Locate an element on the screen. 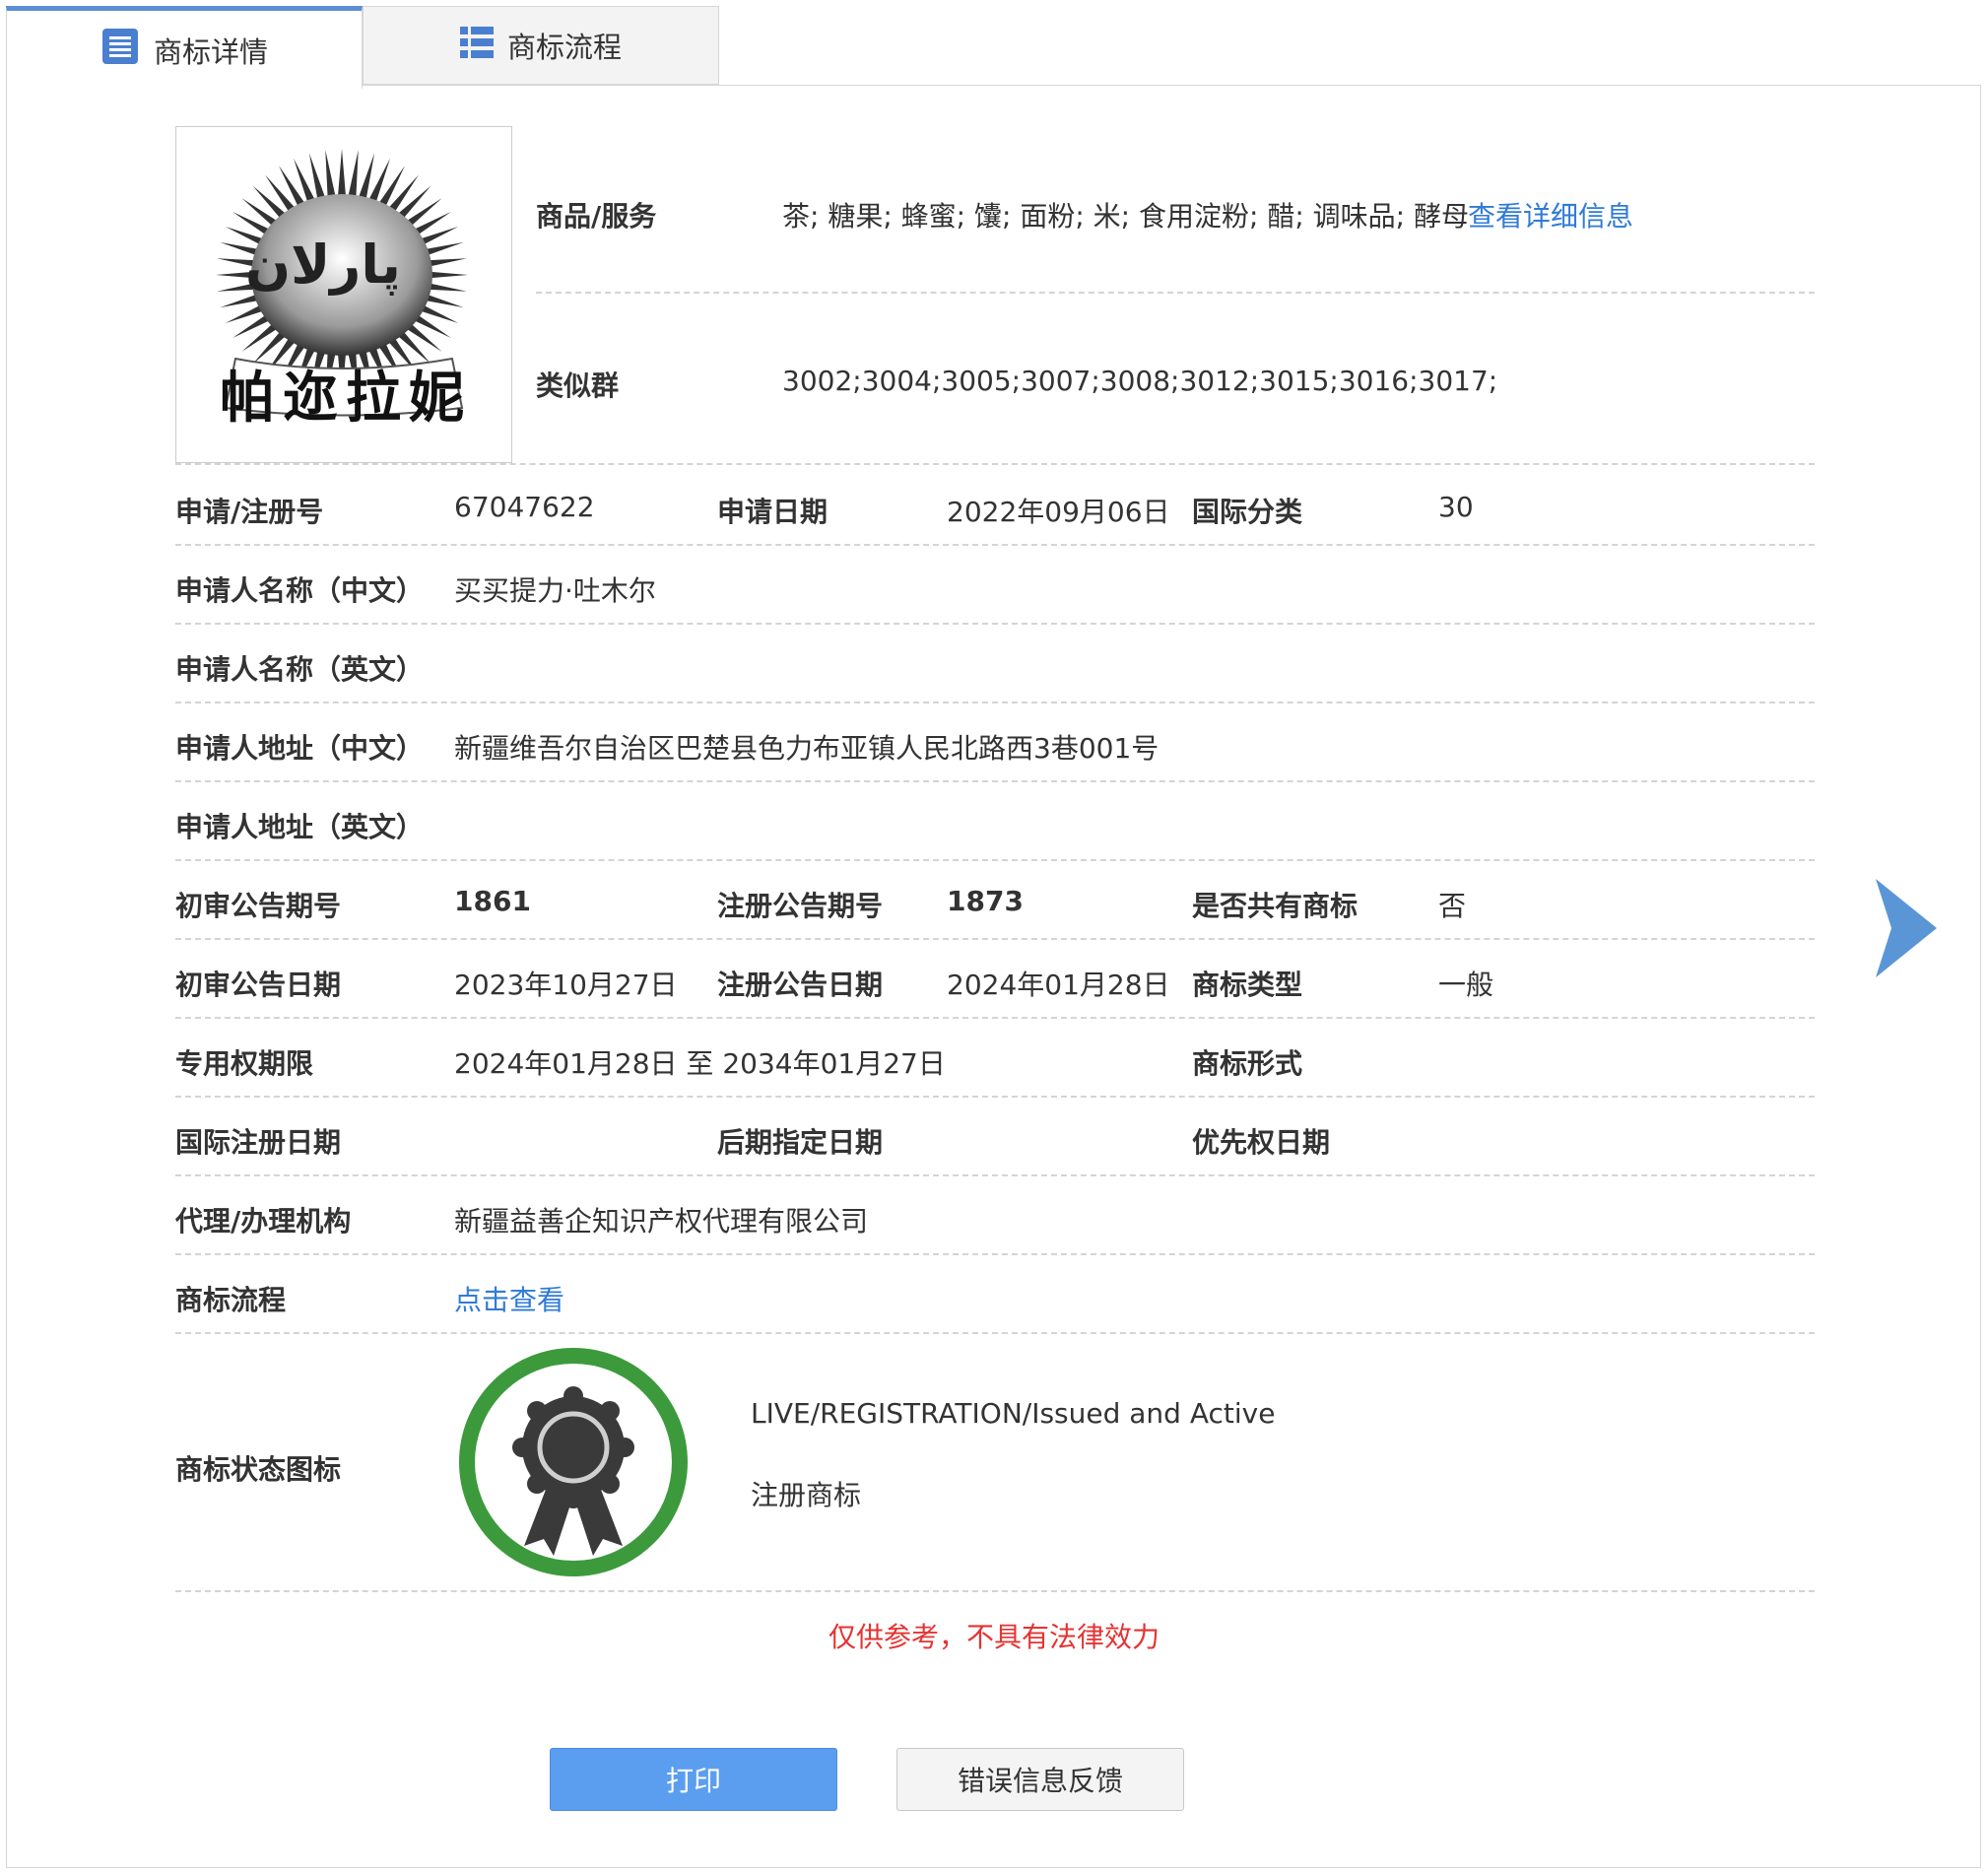 The image size is (1988, 1874). exclusive-period-label: 专用权期限 is located at coordinates (245, 1063).